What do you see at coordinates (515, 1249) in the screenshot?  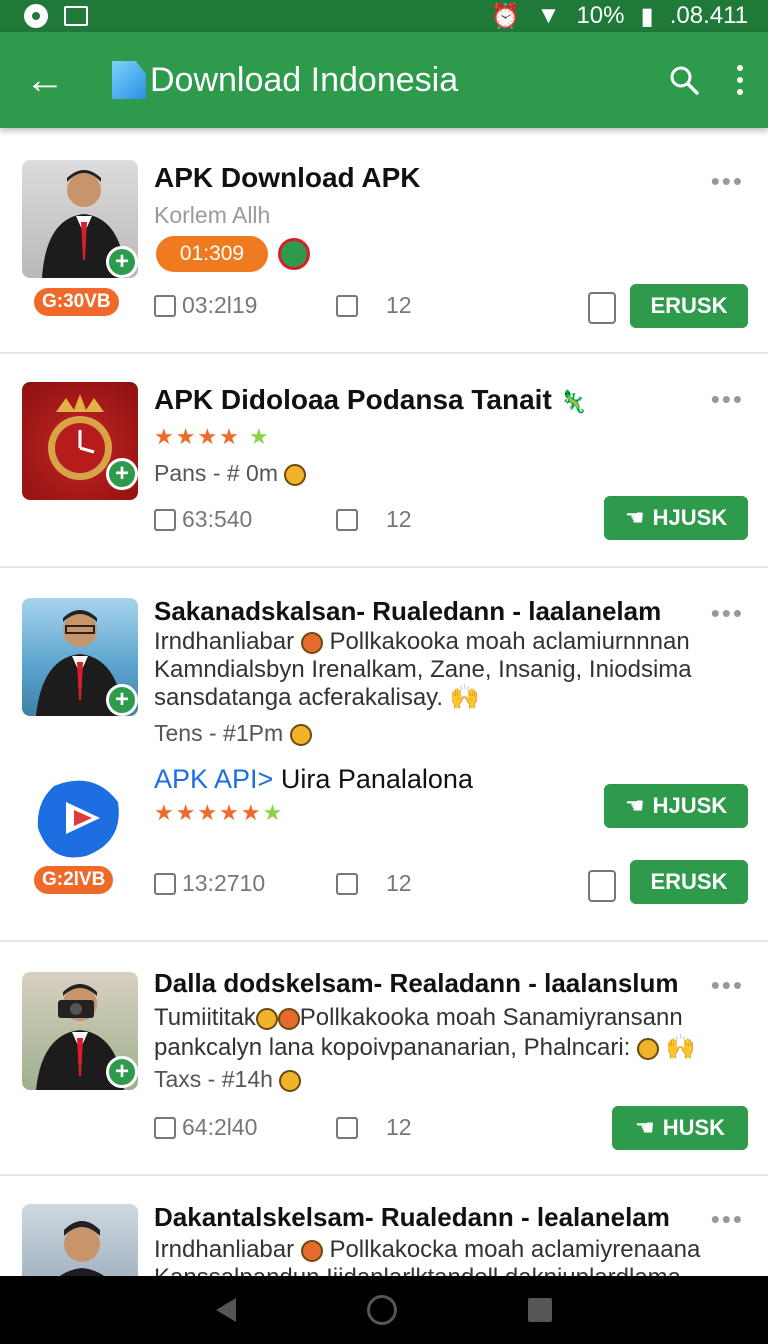 I see `desc-text: Pollkakocka moah aclamiyrenaana` at bounding box center [515, 1249].